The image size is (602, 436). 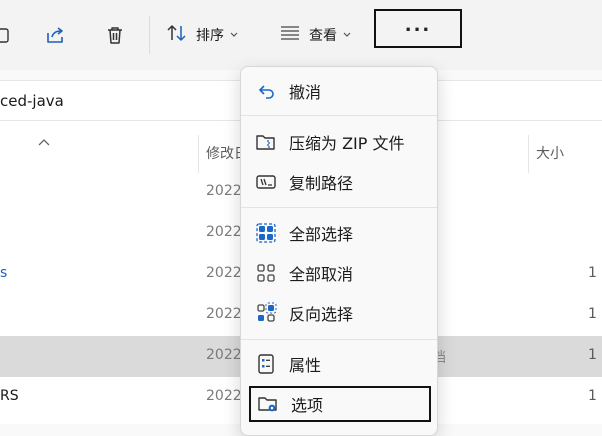 I want to click on file-name: s, so click(x=4, y=273).